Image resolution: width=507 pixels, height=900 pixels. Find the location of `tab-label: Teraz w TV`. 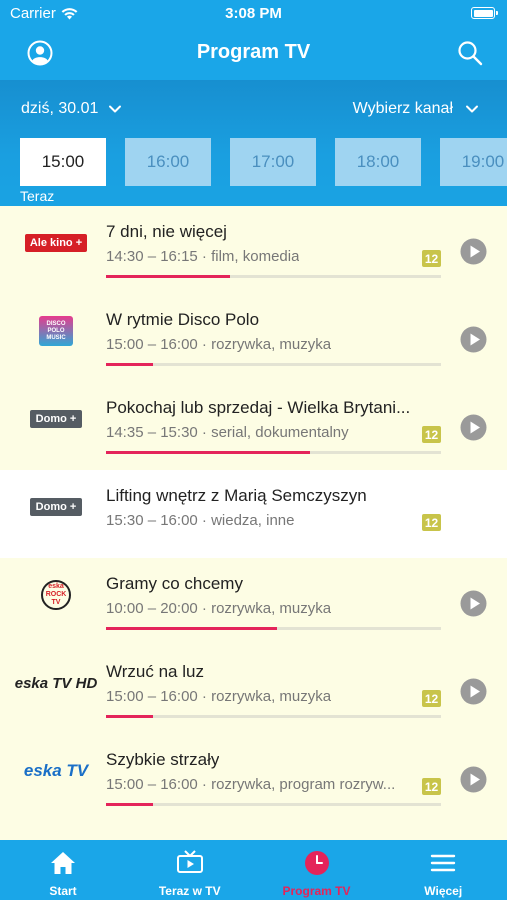

tab-label: Teraz w TV is located at coordinates (189, 891).